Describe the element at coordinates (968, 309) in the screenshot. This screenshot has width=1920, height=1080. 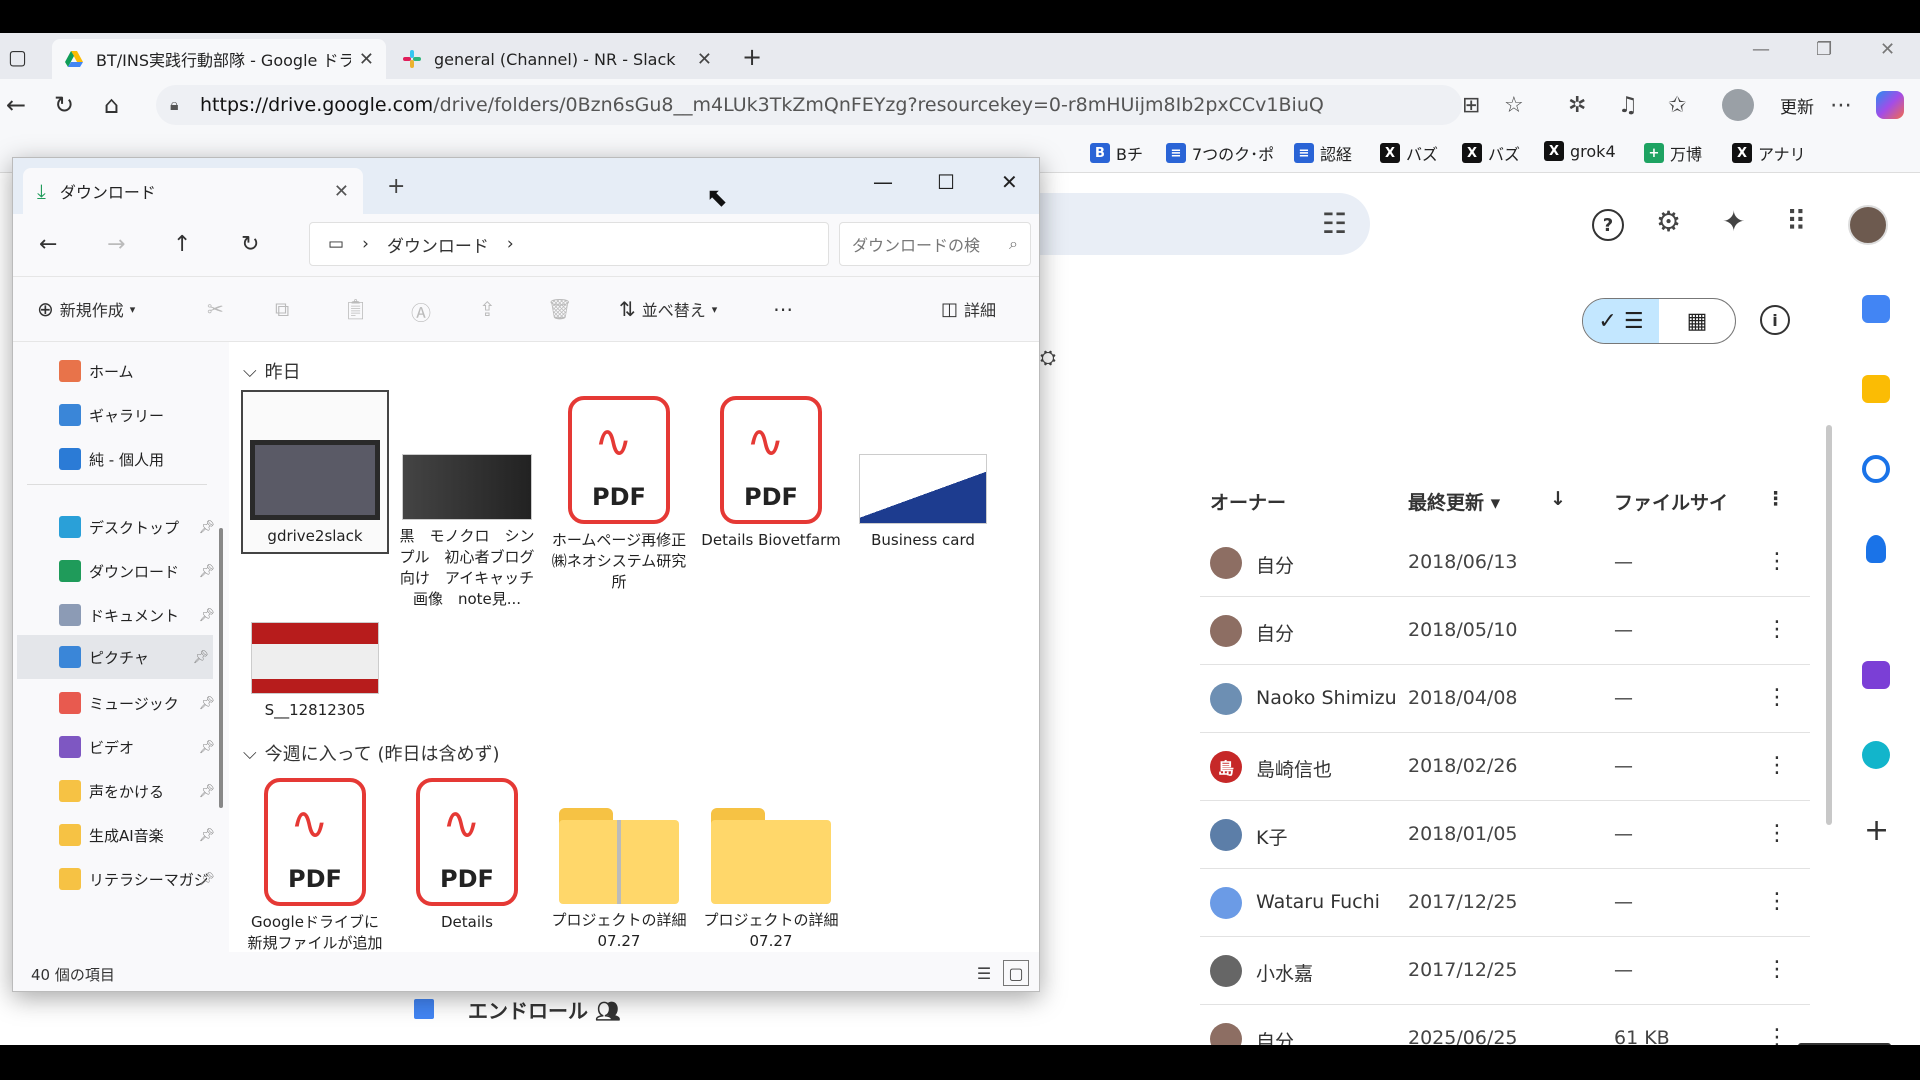
I see `details-button: ◫ 詳細` at that location.